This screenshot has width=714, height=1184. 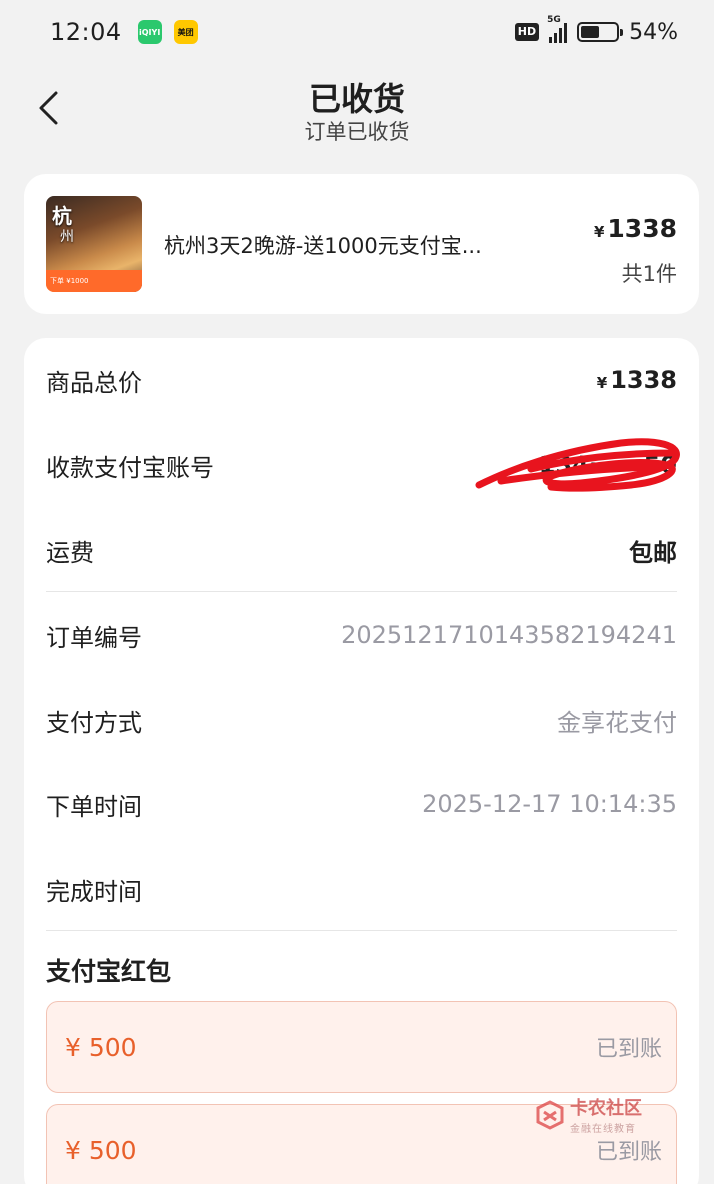 I want to click on watermark-logo-icon, so click(x=550, y=1114).